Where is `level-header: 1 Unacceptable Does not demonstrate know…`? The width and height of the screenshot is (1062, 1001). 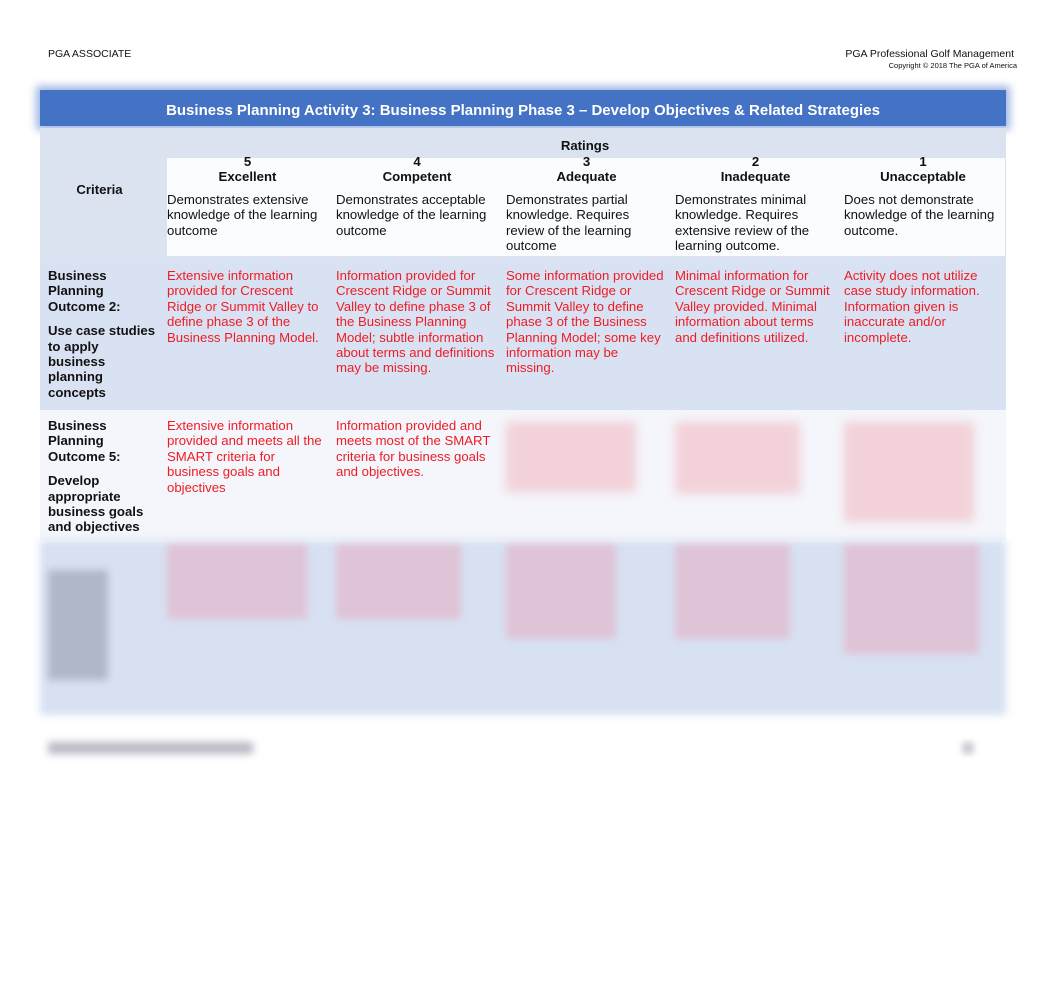
level-header: 1 Unacceptable Does not demonstrate know… is located at coordinates (923, 194).